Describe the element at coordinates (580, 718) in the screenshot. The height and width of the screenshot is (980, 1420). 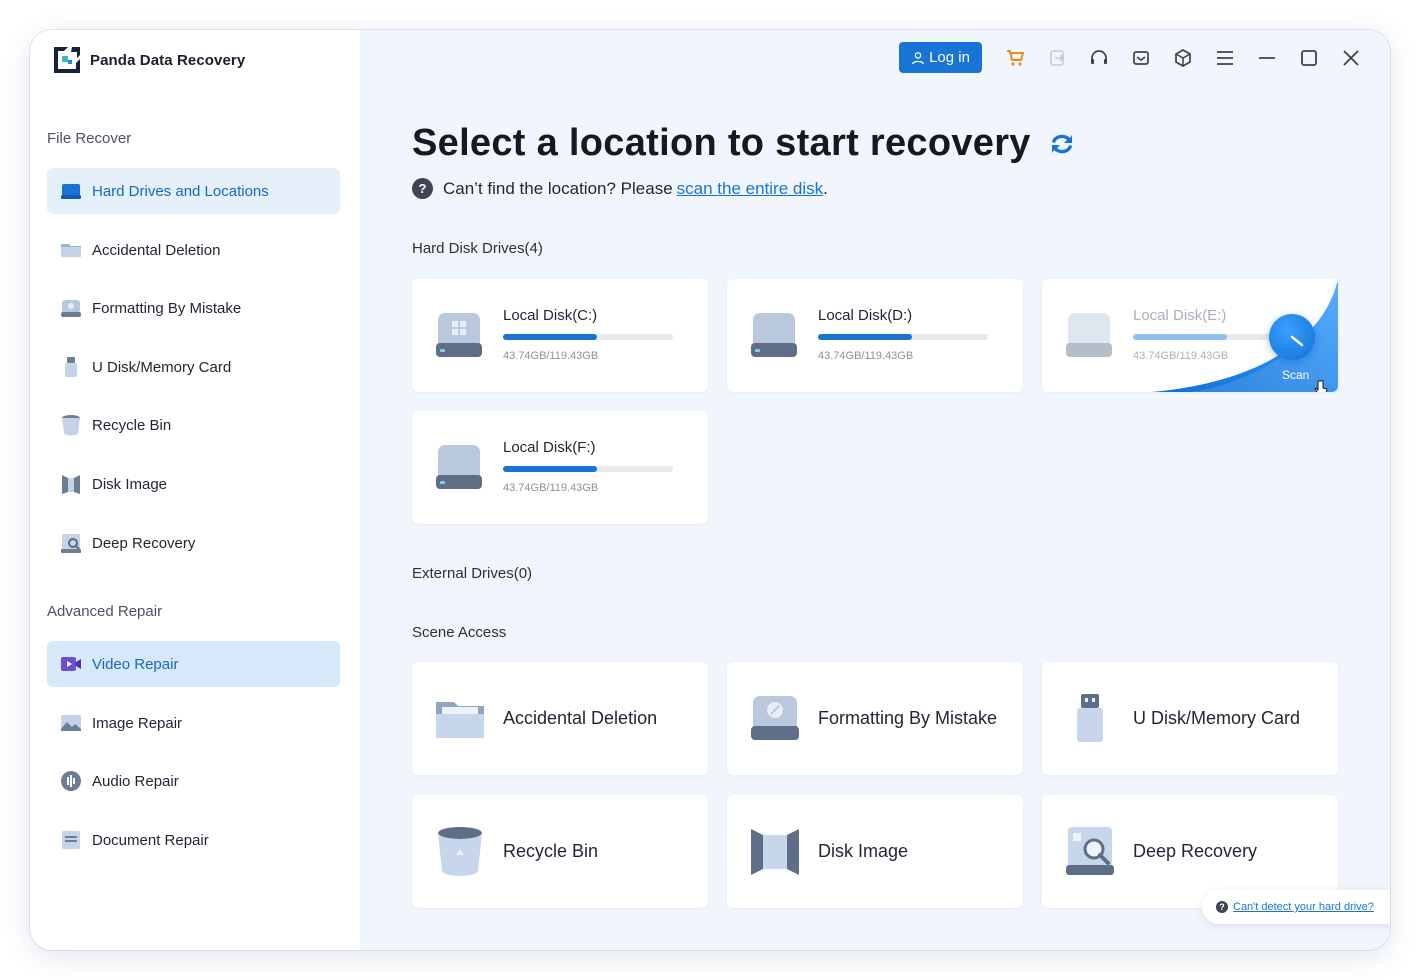
I see `scene-label: Accidental Deletion` at that location.